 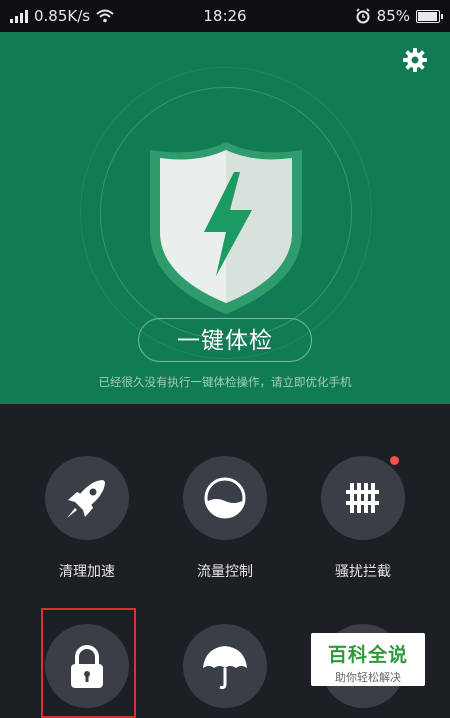 I want to click on battery-percent: 85%, so click(x=393, y=16).